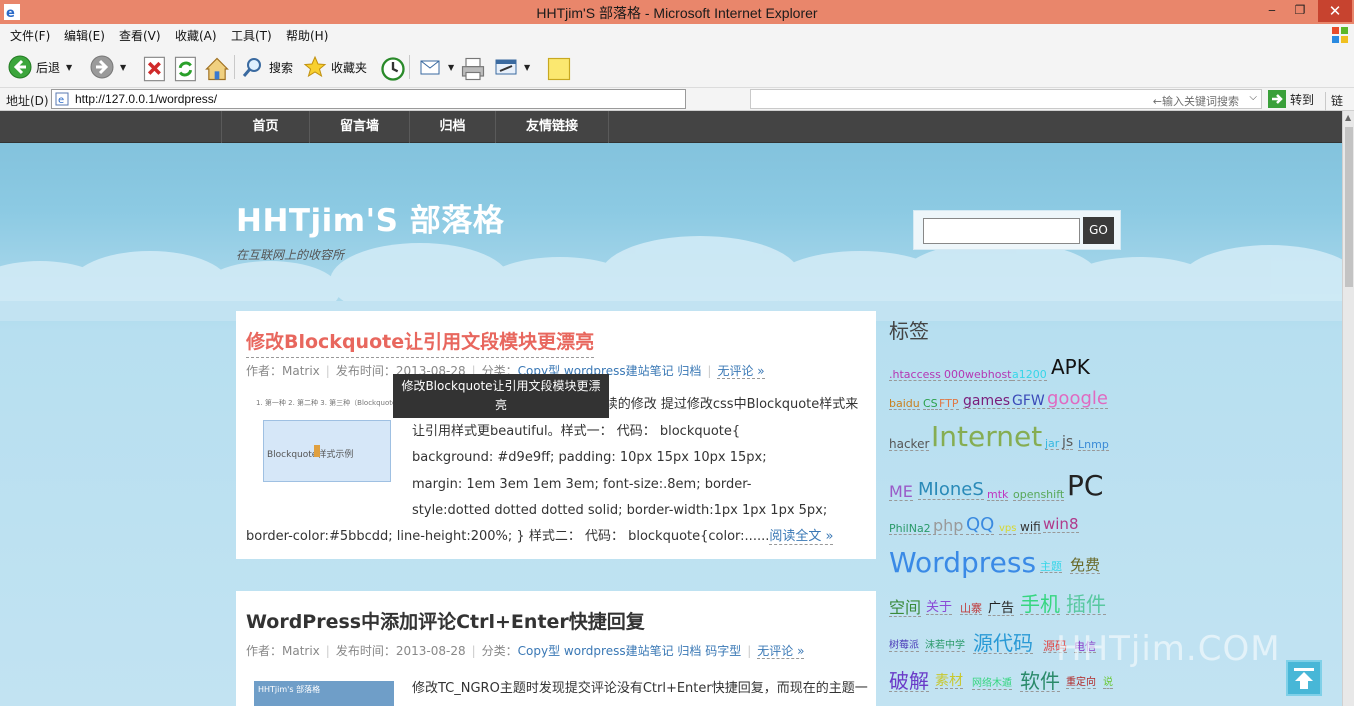 The height and width of the screenshot is (706, 1354). What do you see at coordinates (451, 67) in the screenshot?
I see `mail-dropdown-icon: ▼` at bounding box center [451, 67].